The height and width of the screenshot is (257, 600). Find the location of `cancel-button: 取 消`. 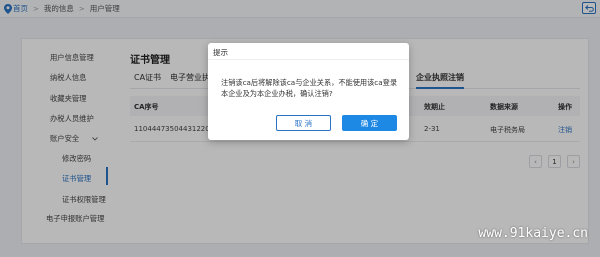

cancel-button: 取 消 is located at coordinates (303, 123).